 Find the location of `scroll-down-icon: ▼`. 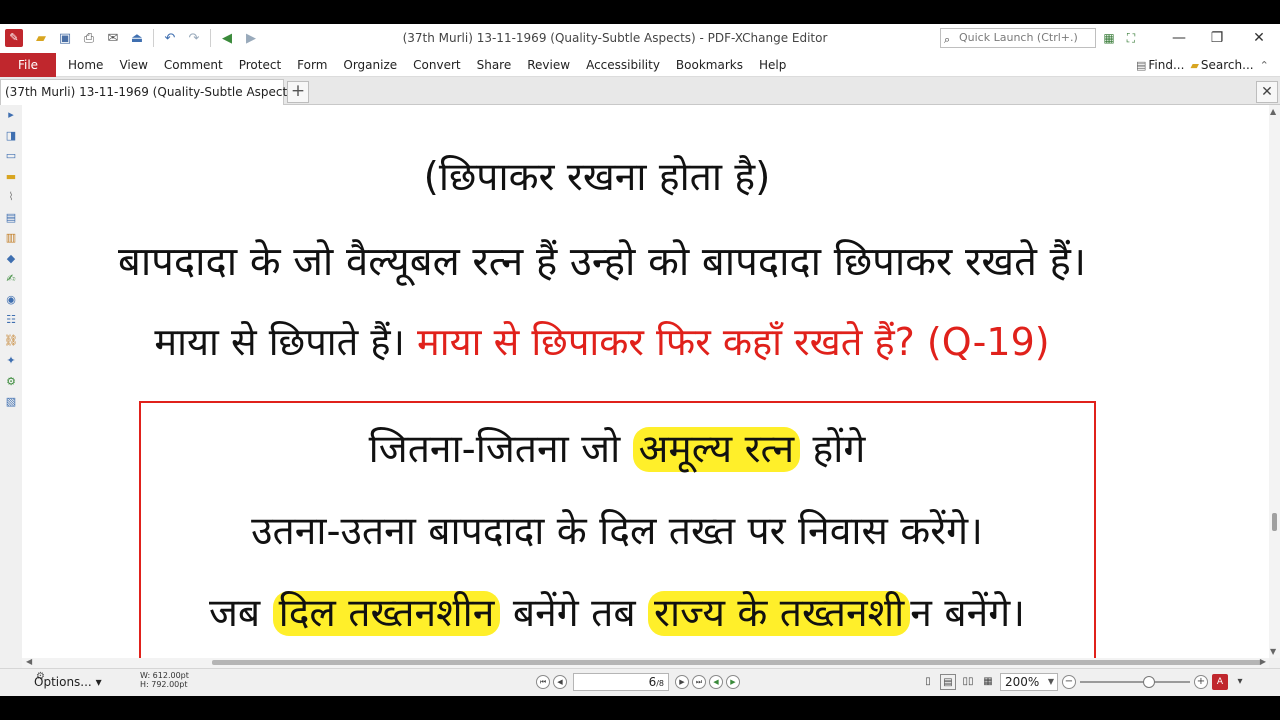

scroll-down-icon: ▼ is located at coordinates (1273, 651).